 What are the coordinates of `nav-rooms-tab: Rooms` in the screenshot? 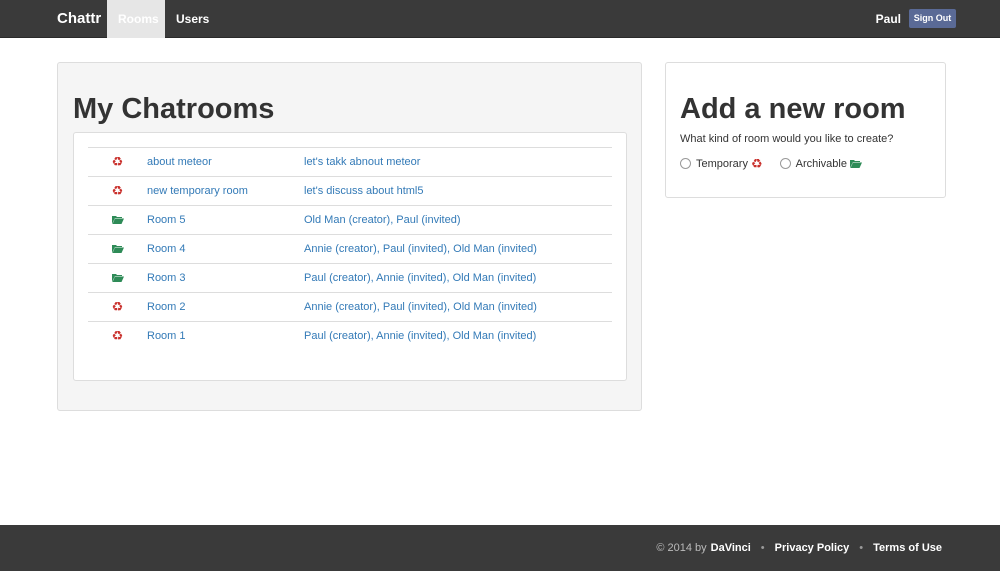 It's located at (136, 19).